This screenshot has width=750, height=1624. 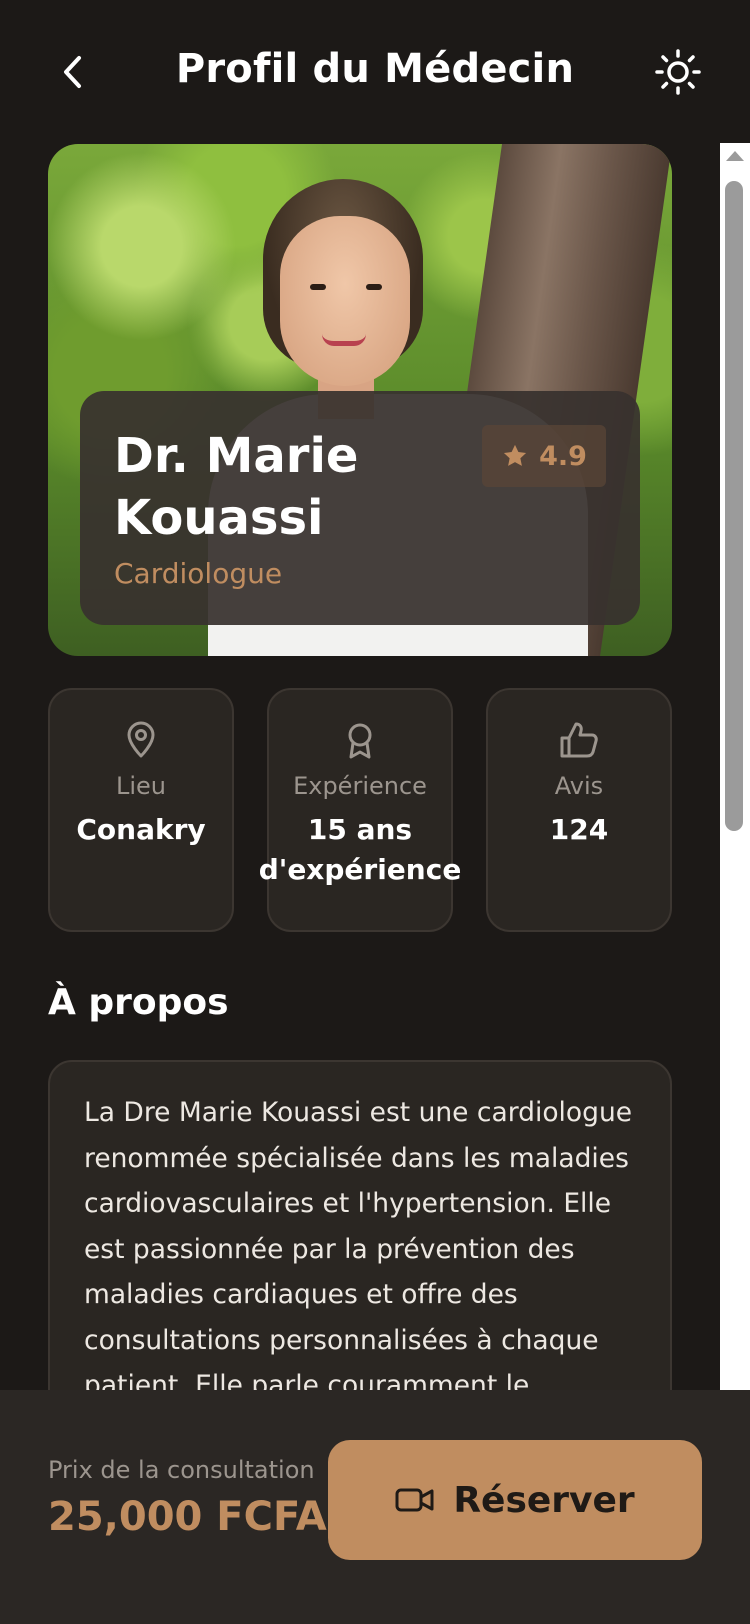 I want to click on thumbs-up-icon, so click(x=579, y=740).